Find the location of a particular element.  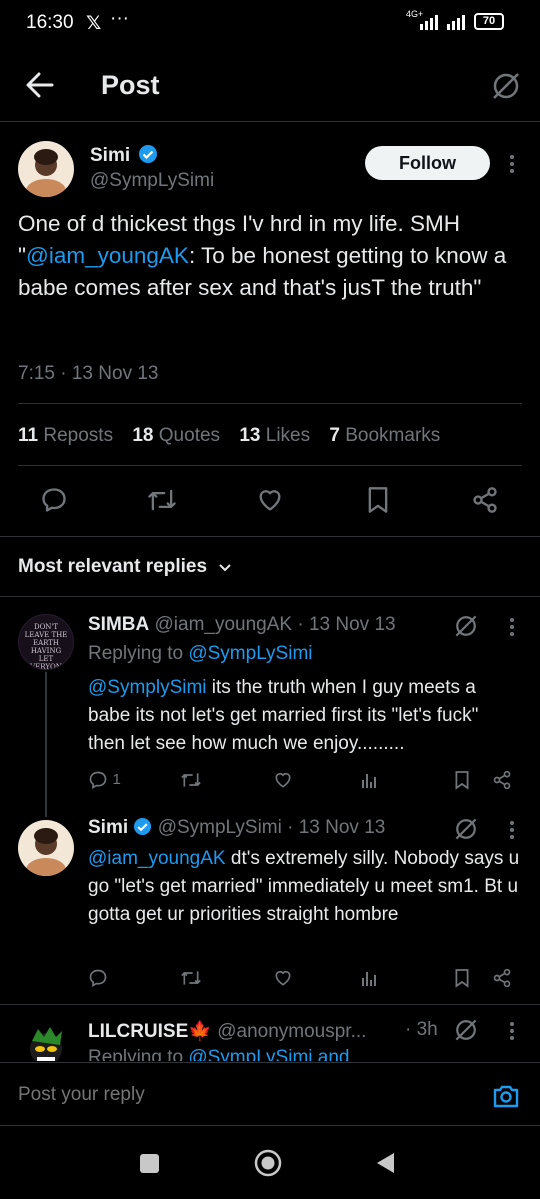

author-handle: @SympLySimi is located at coordinates (152, 181).